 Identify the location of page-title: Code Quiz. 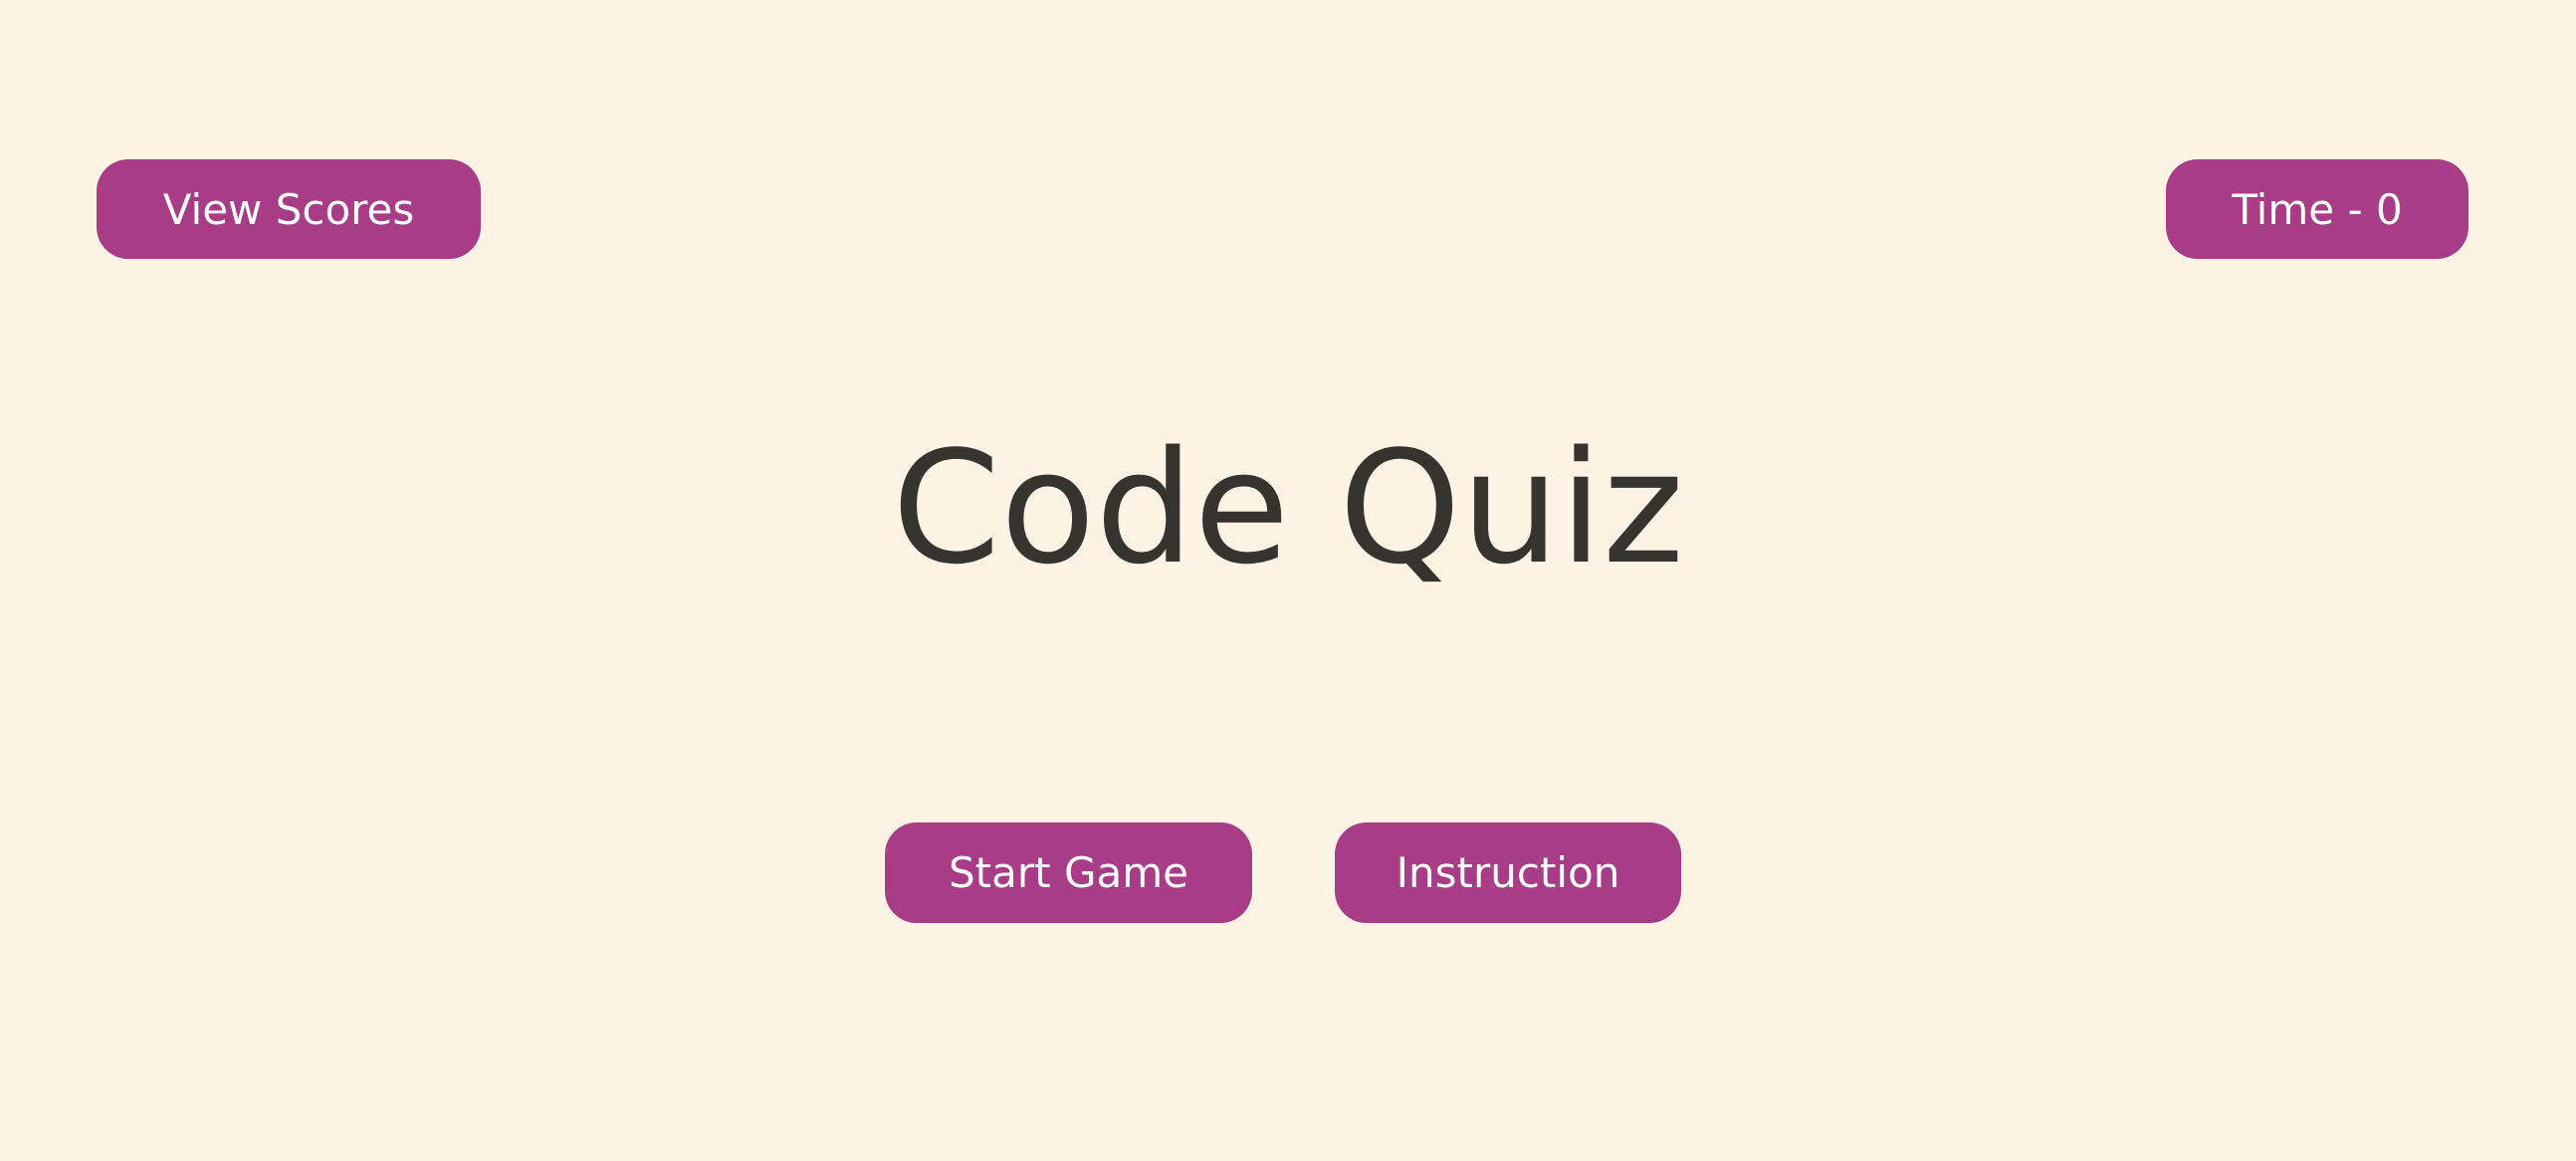
(1288, 507).